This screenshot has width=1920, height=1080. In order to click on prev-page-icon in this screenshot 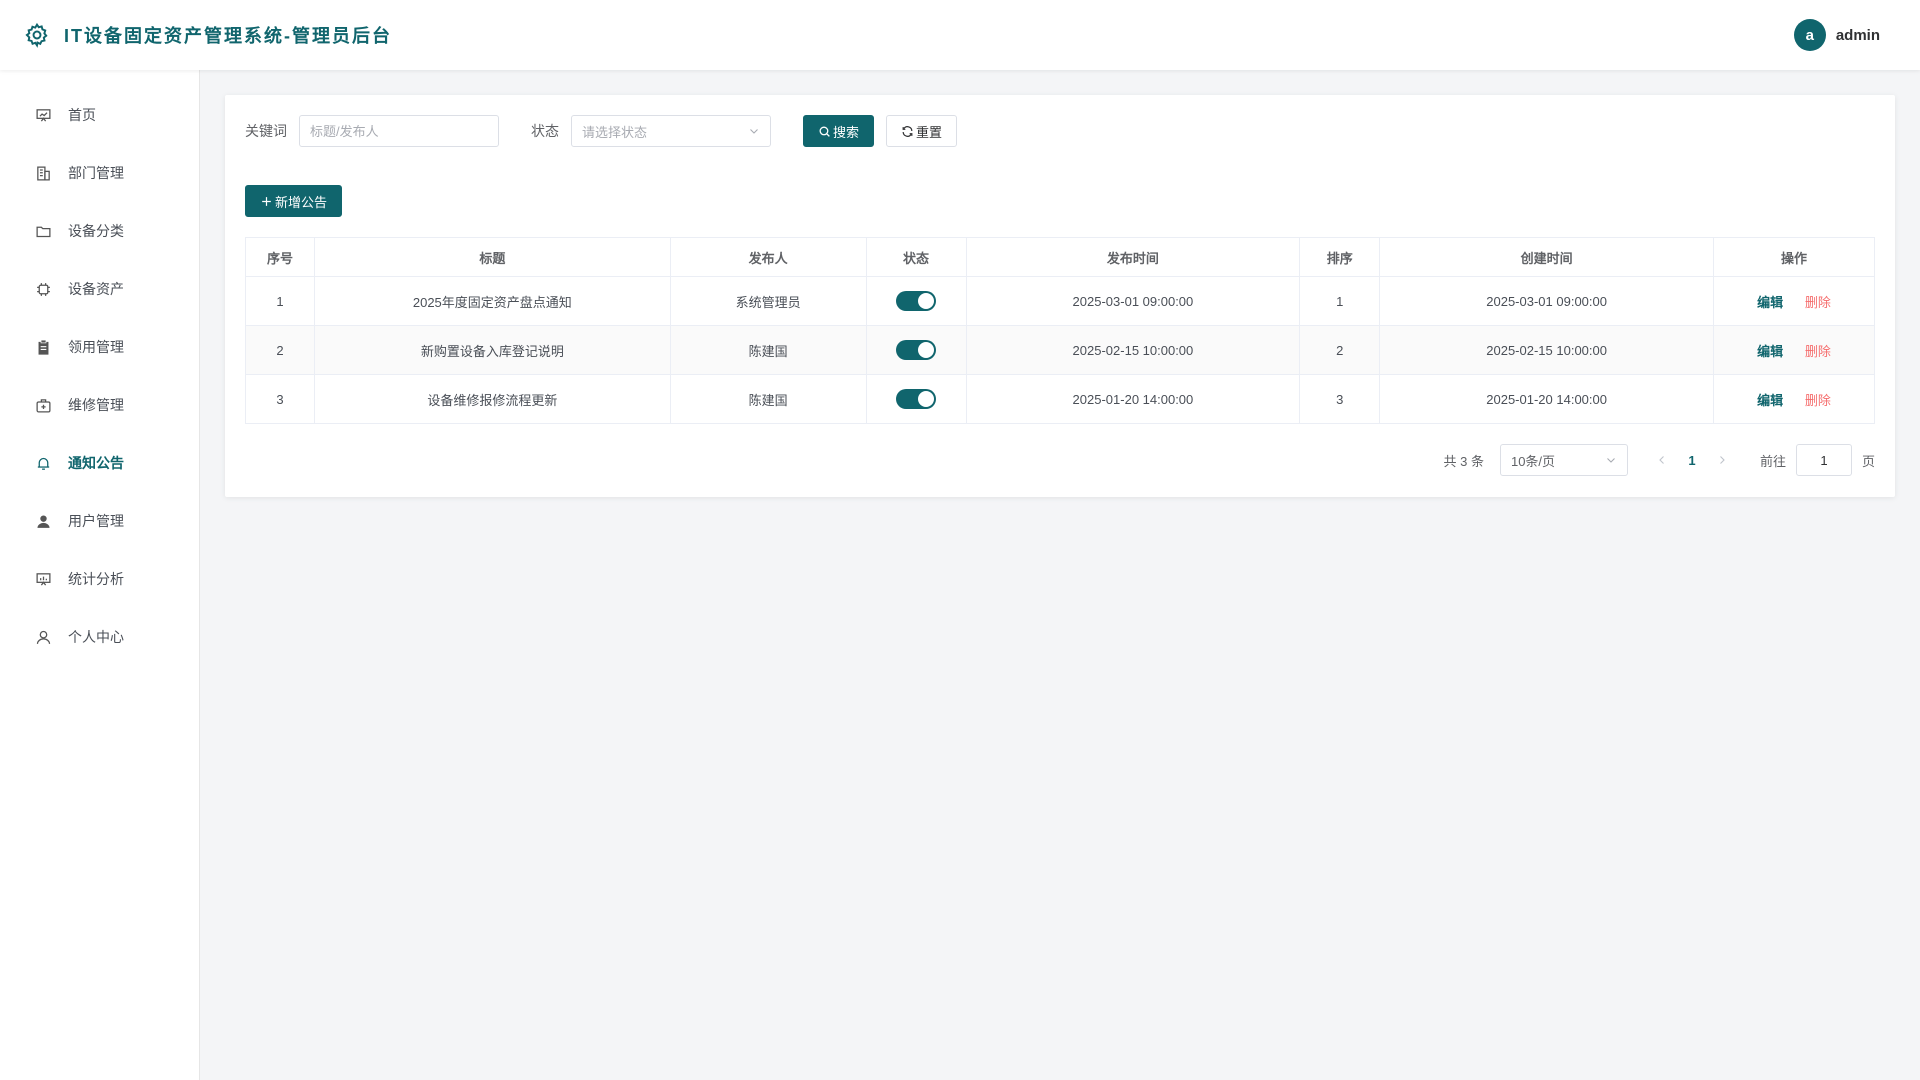, I will do `click(1662, 460)`.